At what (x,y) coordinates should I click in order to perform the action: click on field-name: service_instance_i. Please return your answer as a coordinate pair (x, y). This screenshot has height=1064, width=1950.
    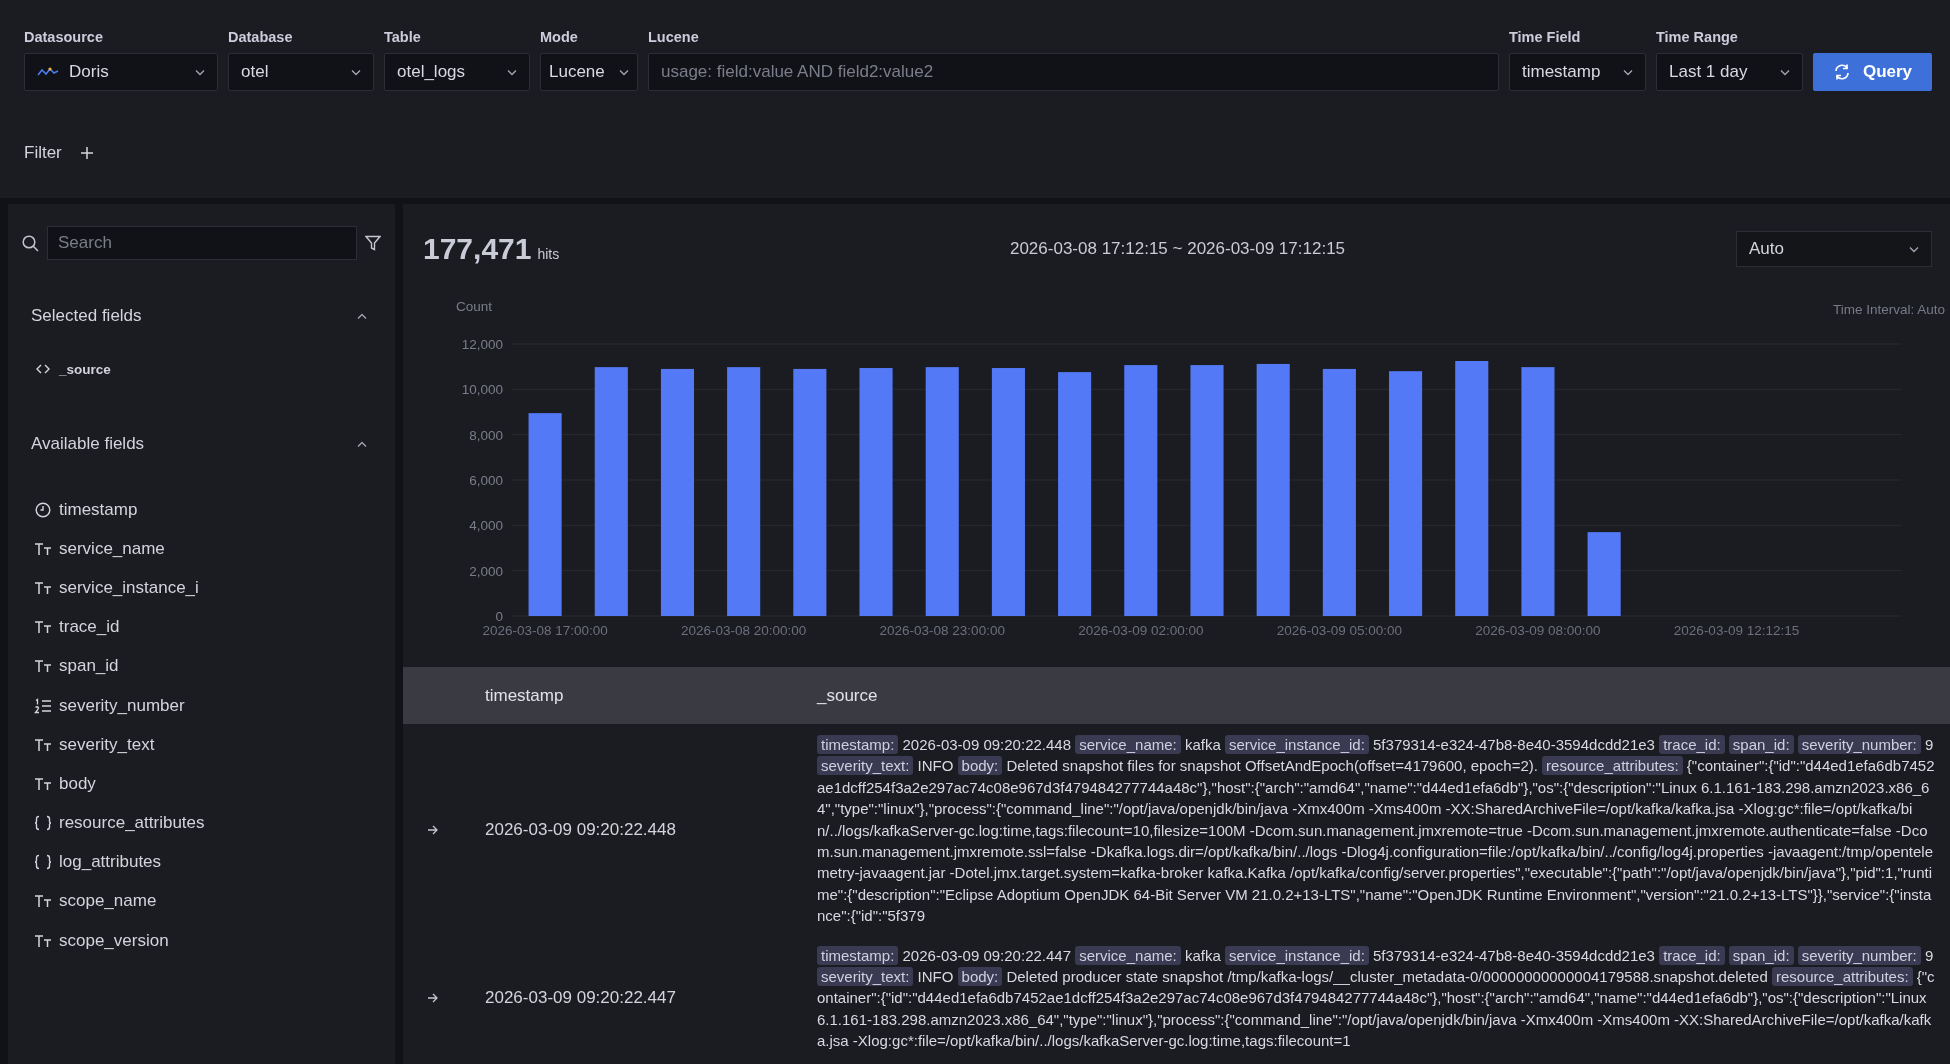
    Looking at the image, I should click on (129, 587).